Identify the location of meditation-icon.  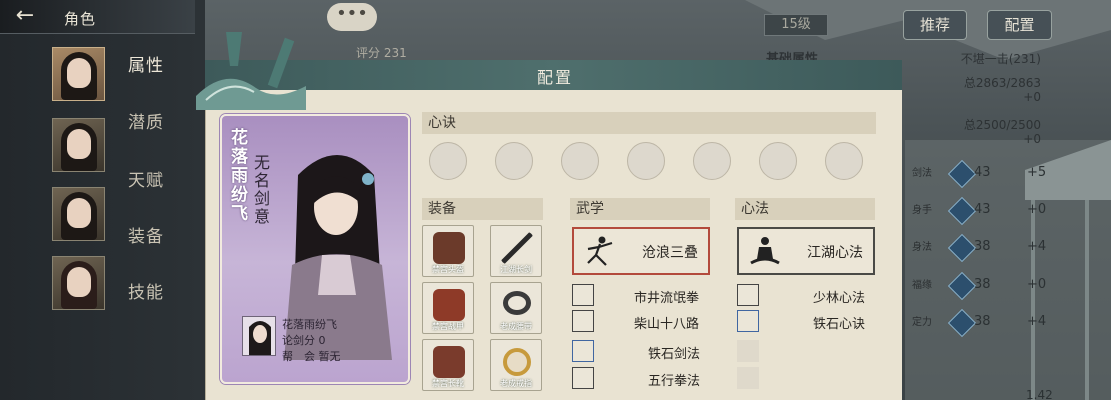
(765, 251).